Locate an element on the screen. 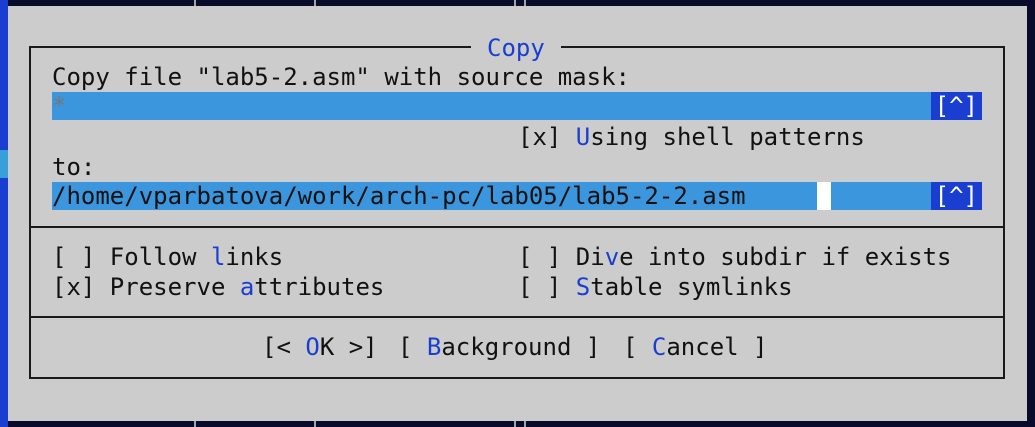 This screenshot has height=427, width=1035. source-mask-label: Copy file "lab5-2.asm" with source mask: is located at coordinates (341, 77).